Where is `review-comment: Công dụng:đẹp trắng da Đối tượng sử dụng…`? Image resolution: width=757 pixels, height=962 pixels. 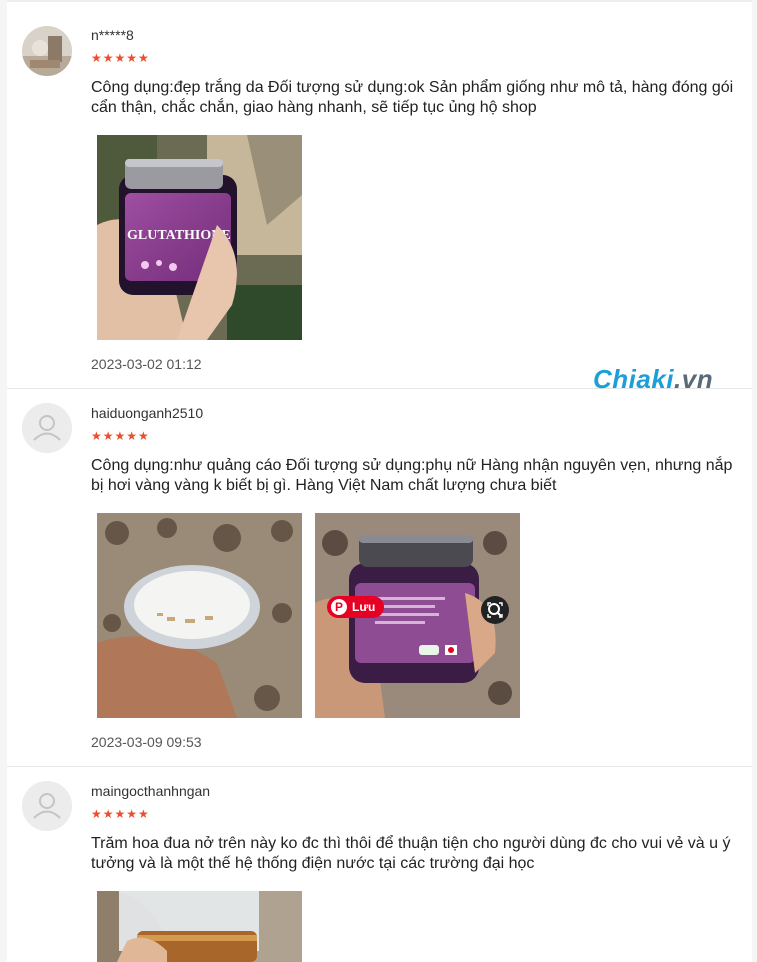
review-comment: Công dụng:đẹp trắng da Đối tượng sử dụng… is located at coordinates (412, 97).